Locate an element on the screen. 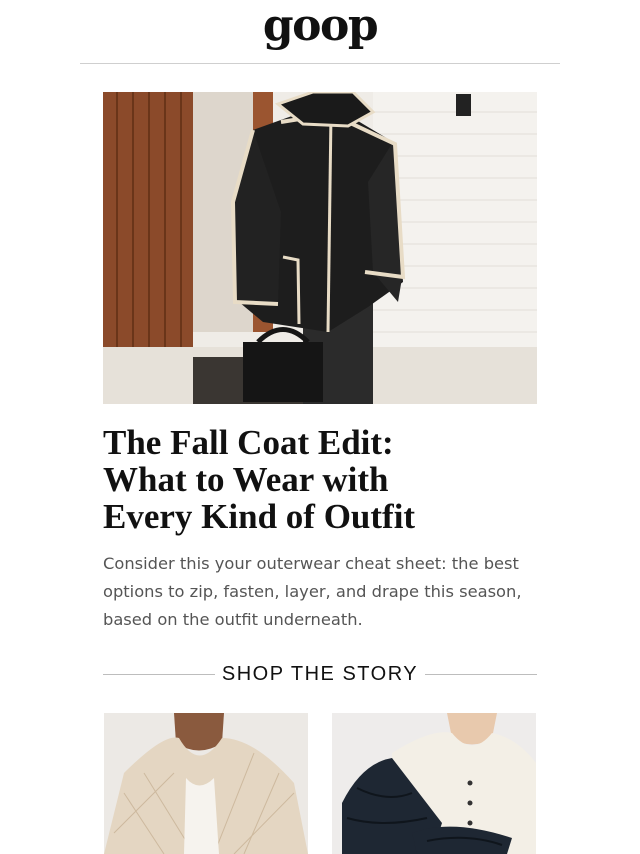 Image resolution: width=640 pixels, height=854 pixels. divider-rule is located at coordinates (481, 674).